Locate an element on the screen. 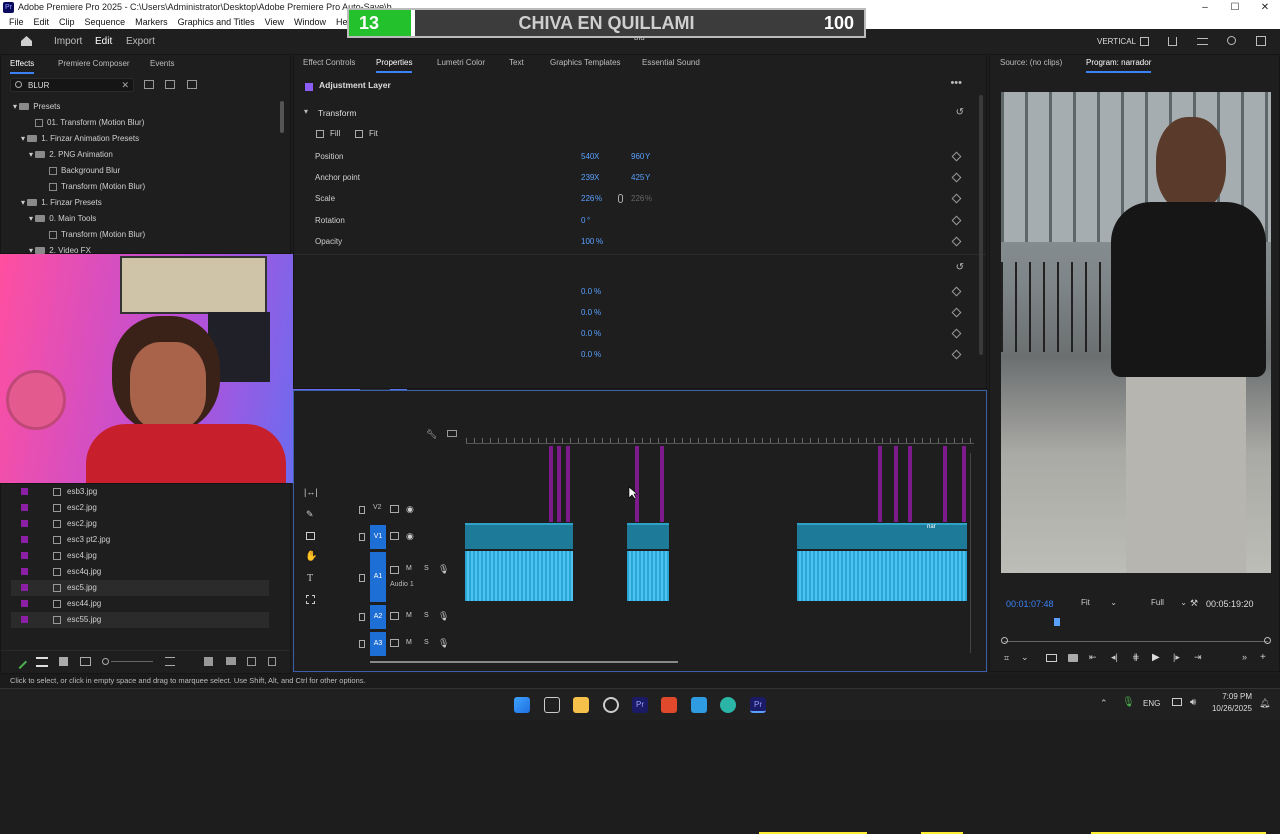 The width and height of the screenshot is (1280, 834). panel-layout-icon is located at coordinates (1144, 41).